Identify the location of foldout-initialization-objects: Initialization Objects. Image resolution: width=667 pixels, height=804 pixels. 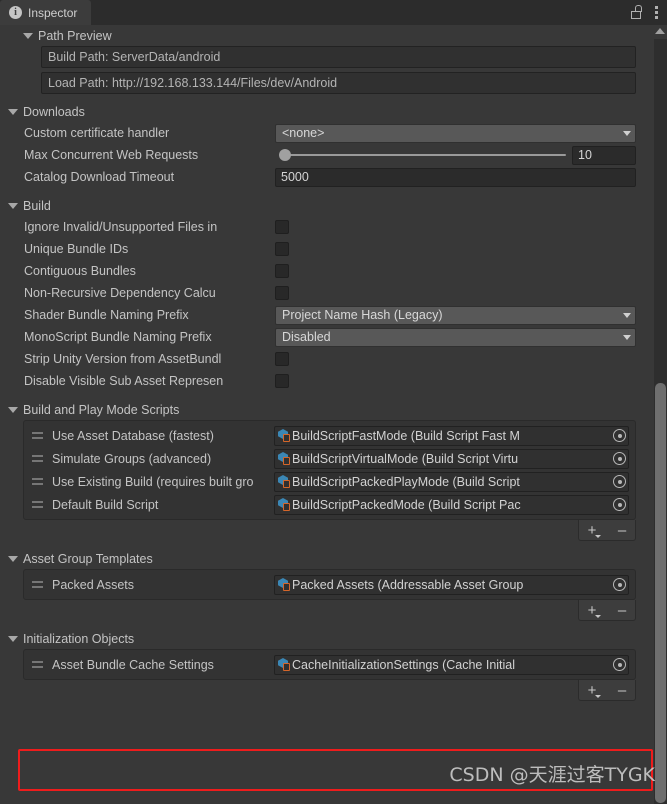
(326, 638).